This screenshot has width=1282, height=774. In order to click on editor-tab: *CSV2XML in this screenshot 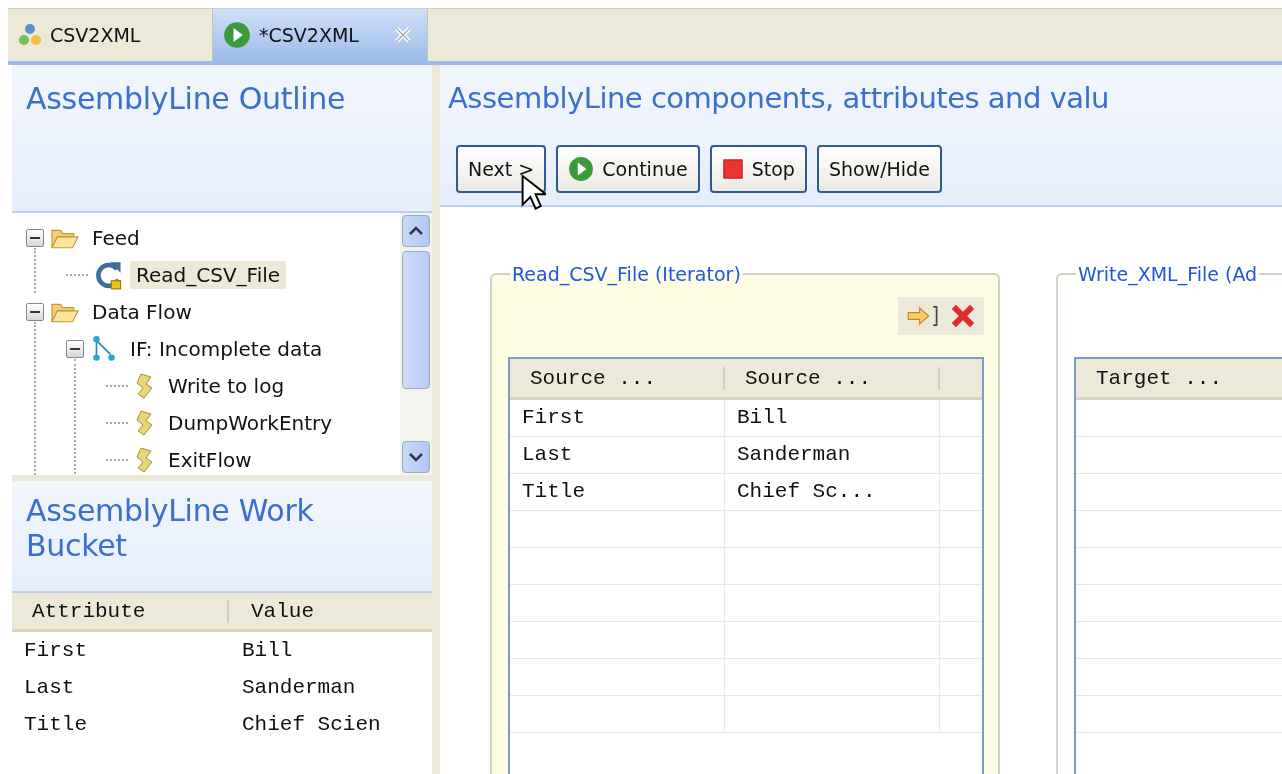, I will do `click(320, 35)`.